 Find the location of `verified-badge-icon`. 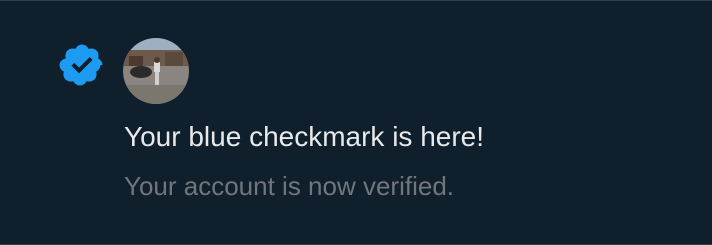

verified-badge-icon is located at coordinates (82, 65).